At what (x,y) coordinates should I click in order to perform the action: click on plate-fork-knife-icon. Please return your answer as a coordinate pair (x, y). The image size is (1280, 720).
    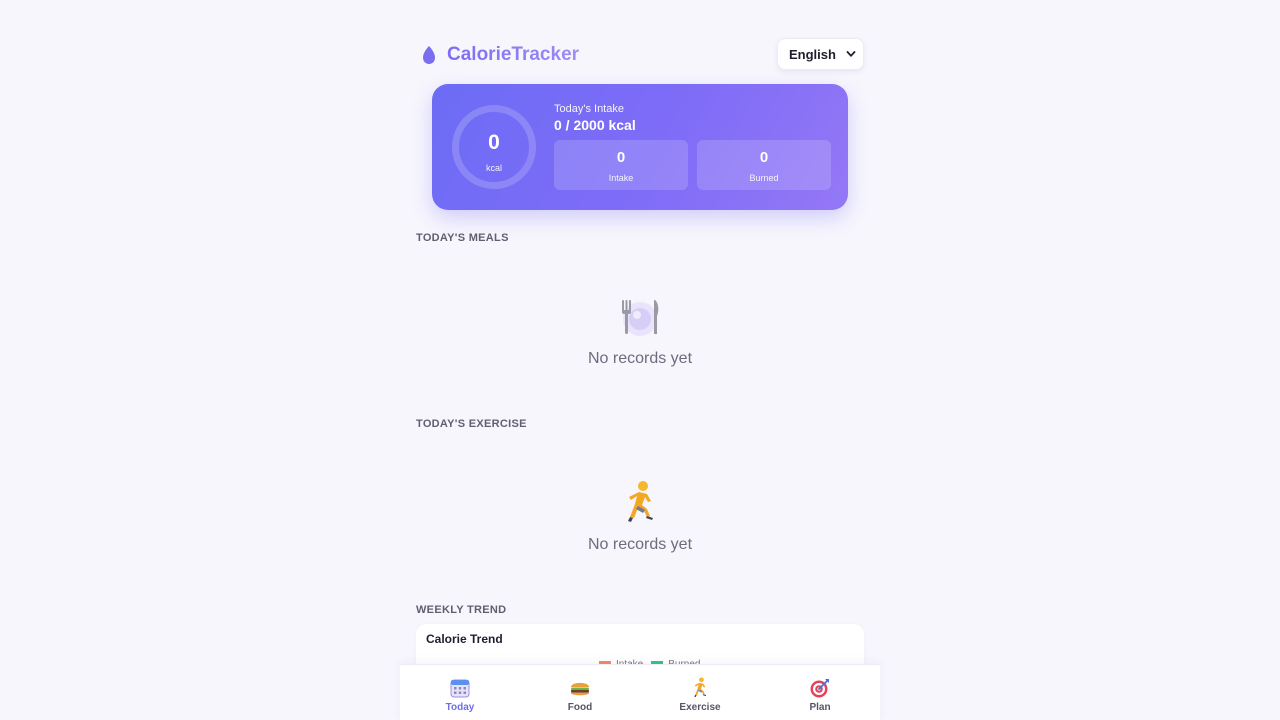
    Looking at the image, I should click on (640, 318).